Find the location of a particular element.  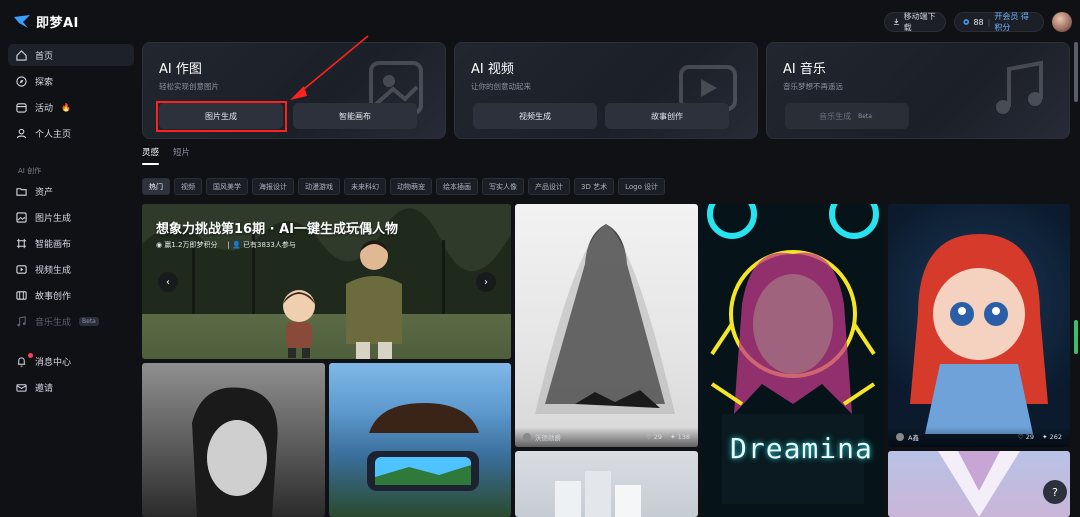

tile-author: A鑫 is located at coordinates (957, 437).